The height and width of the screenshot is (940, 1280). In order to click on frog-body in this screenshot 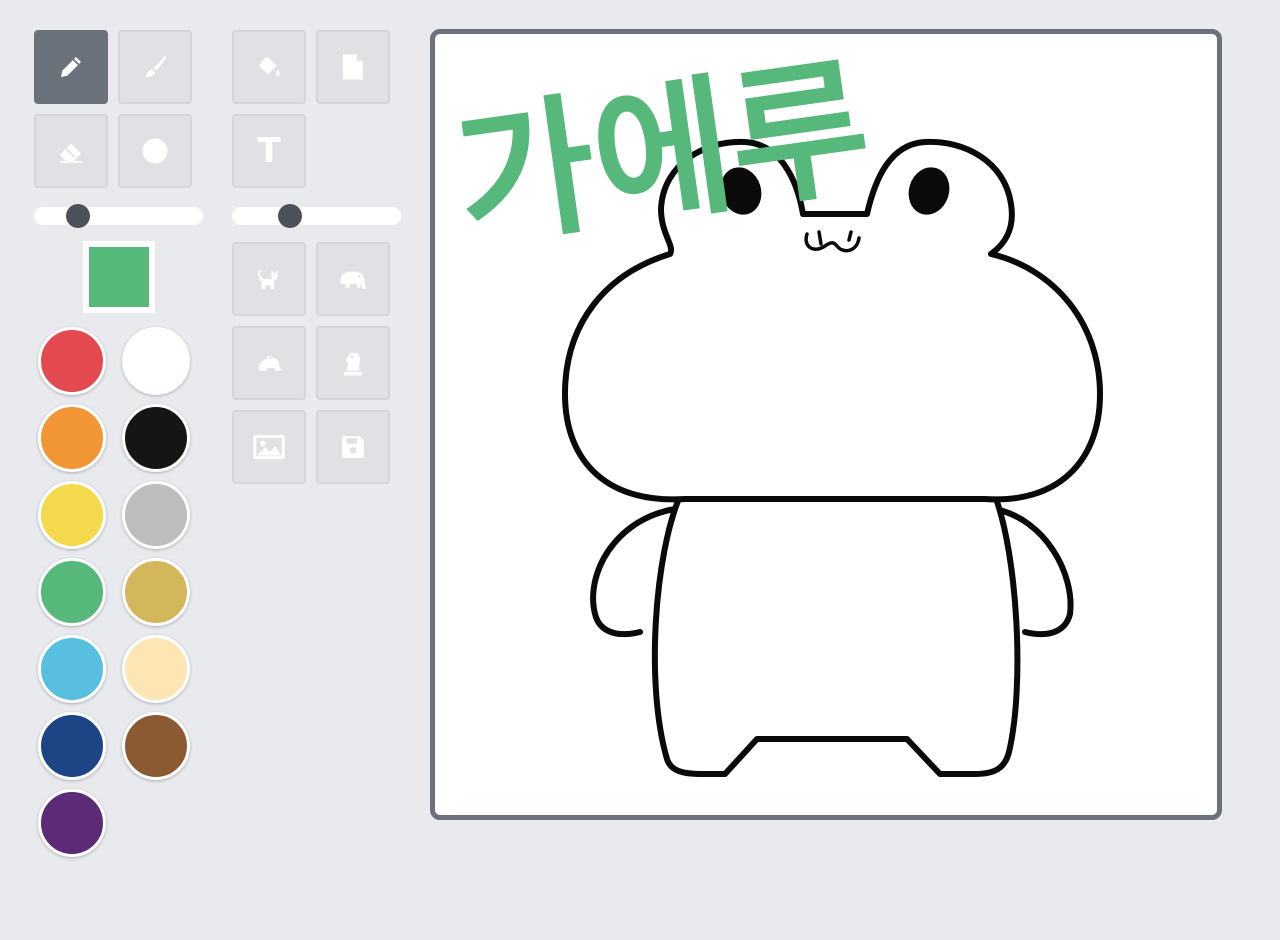, I will do `click(836, 635)`.